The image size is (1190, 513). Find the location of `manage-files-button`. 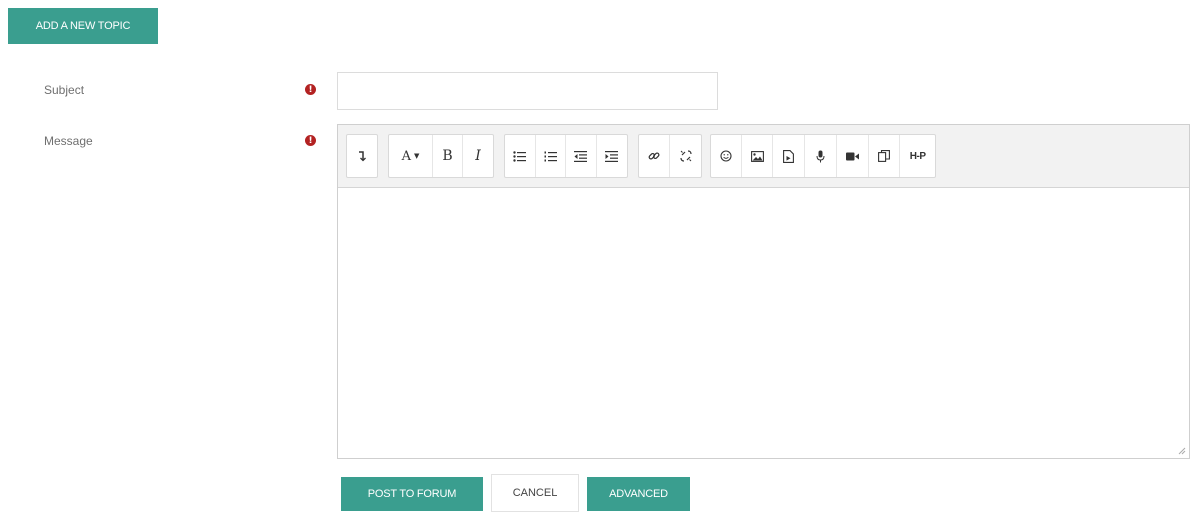

manage-files-button is located at coordinates (885, 156).